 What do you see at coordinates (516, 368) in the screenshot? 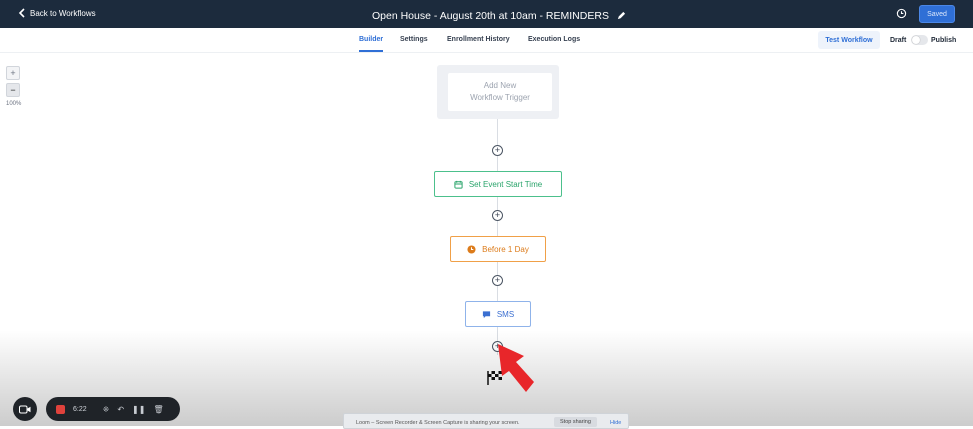
I see `red-arrow-pointer-icon` at bounding box center [516, 368].